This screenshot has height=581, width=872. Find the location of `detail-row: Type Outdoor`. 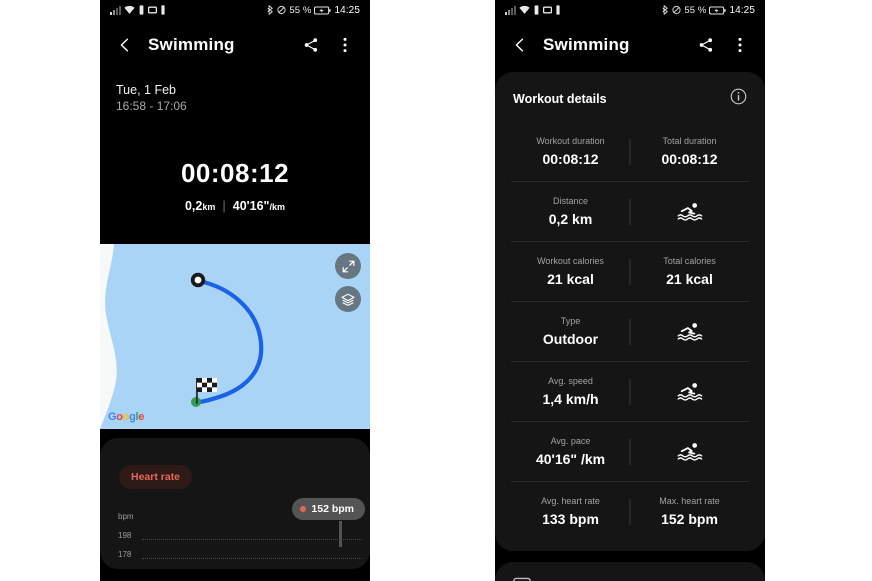

detail-row: Type Outdoor is located at coordinates (630, 332).